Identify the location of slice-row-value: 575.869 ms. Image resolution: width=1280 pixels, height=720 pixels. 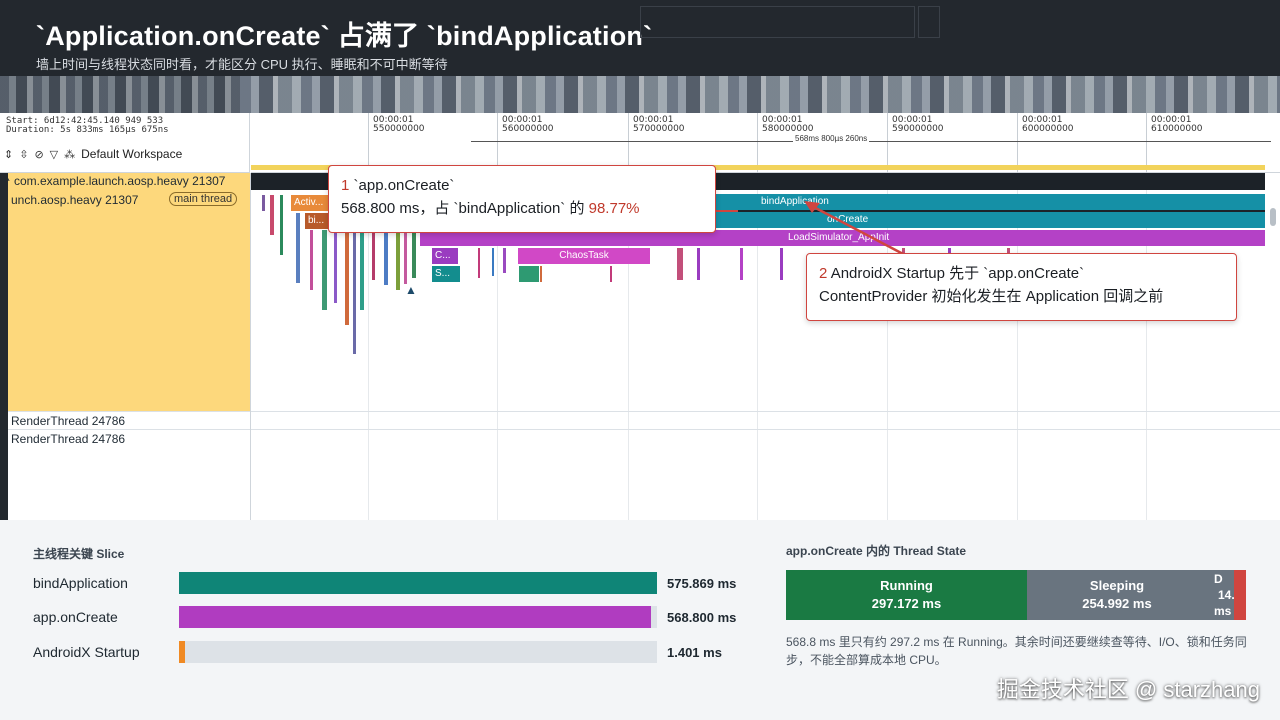
(702, 583).